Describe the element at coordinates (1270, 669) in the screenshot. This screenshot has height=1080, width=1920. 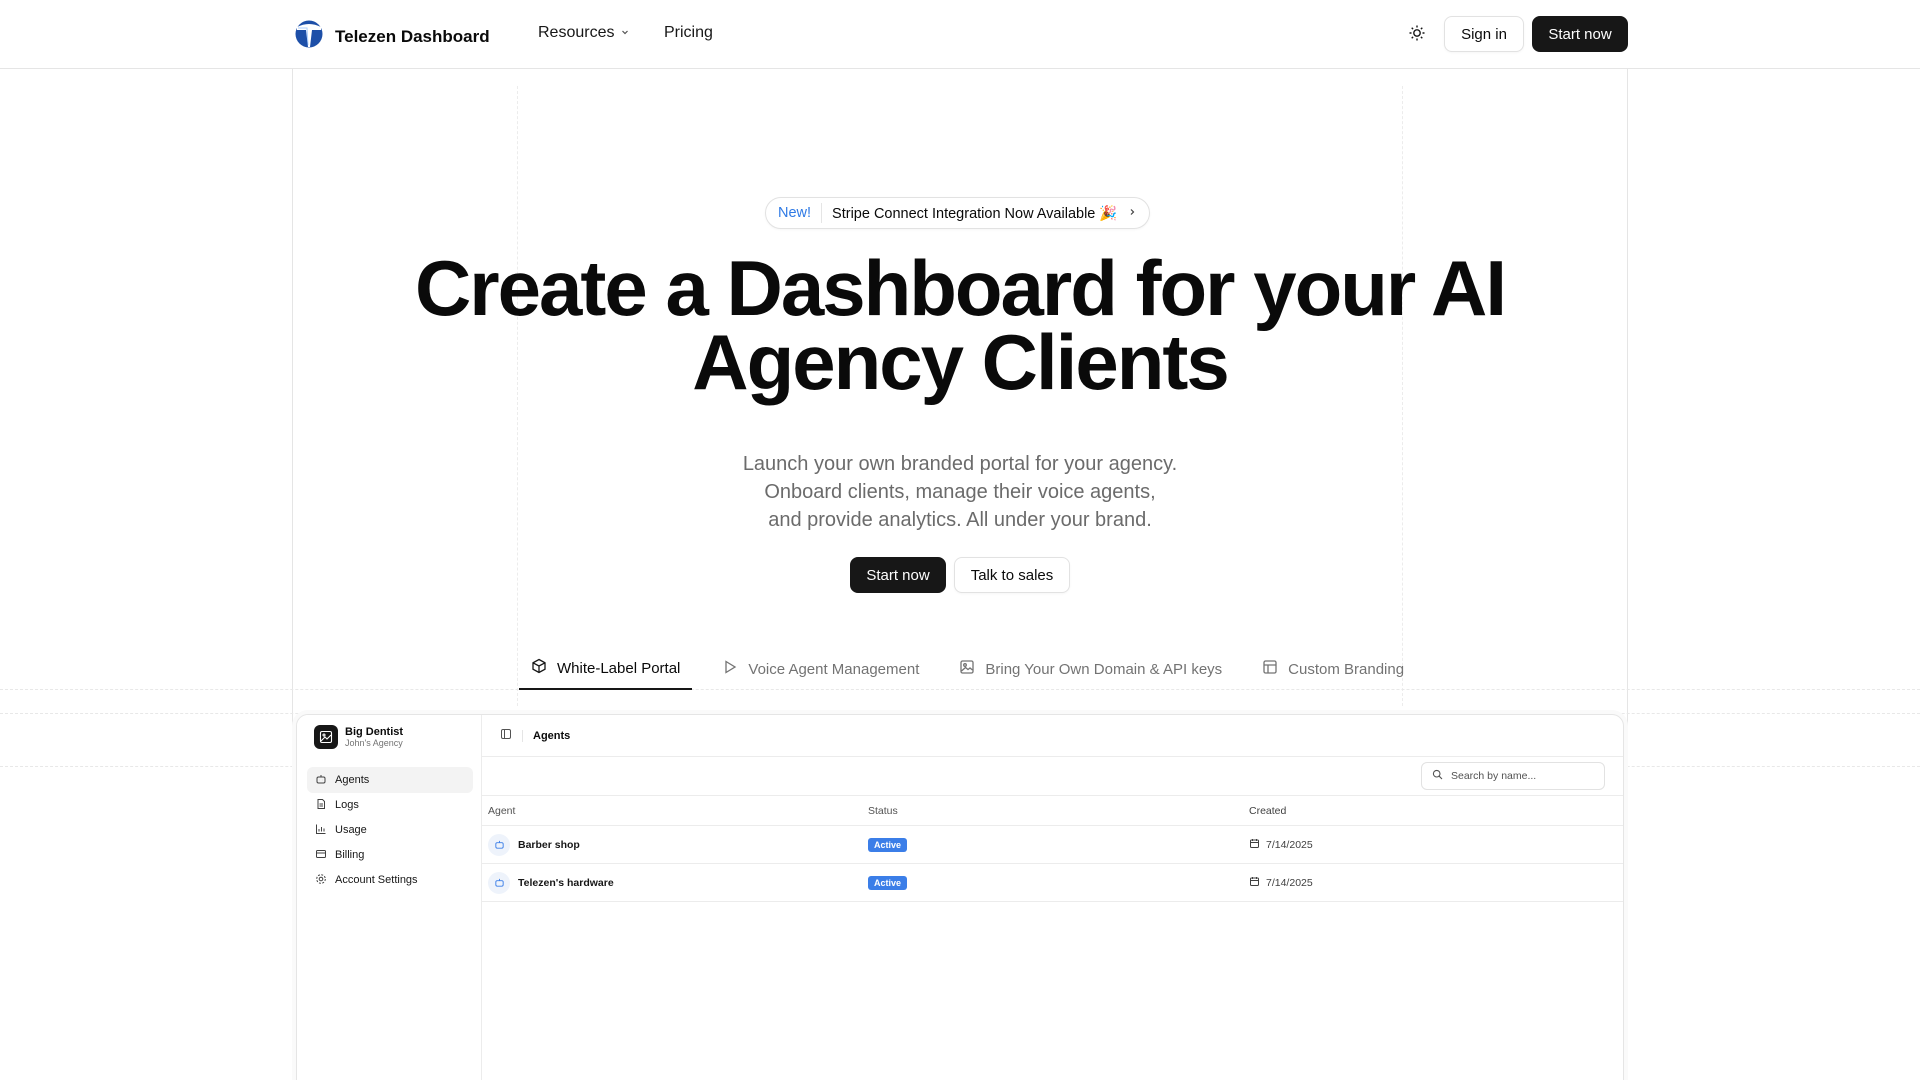
I see `layout-icon` at that location.